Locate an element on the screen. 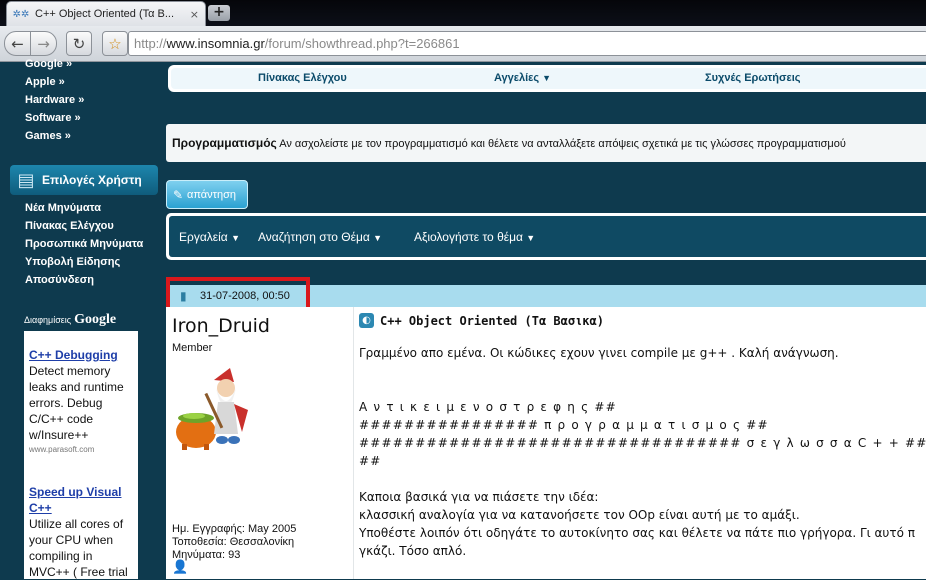 This screenshot has height=580, width=926. avatar is located at coordinates (212, 409).